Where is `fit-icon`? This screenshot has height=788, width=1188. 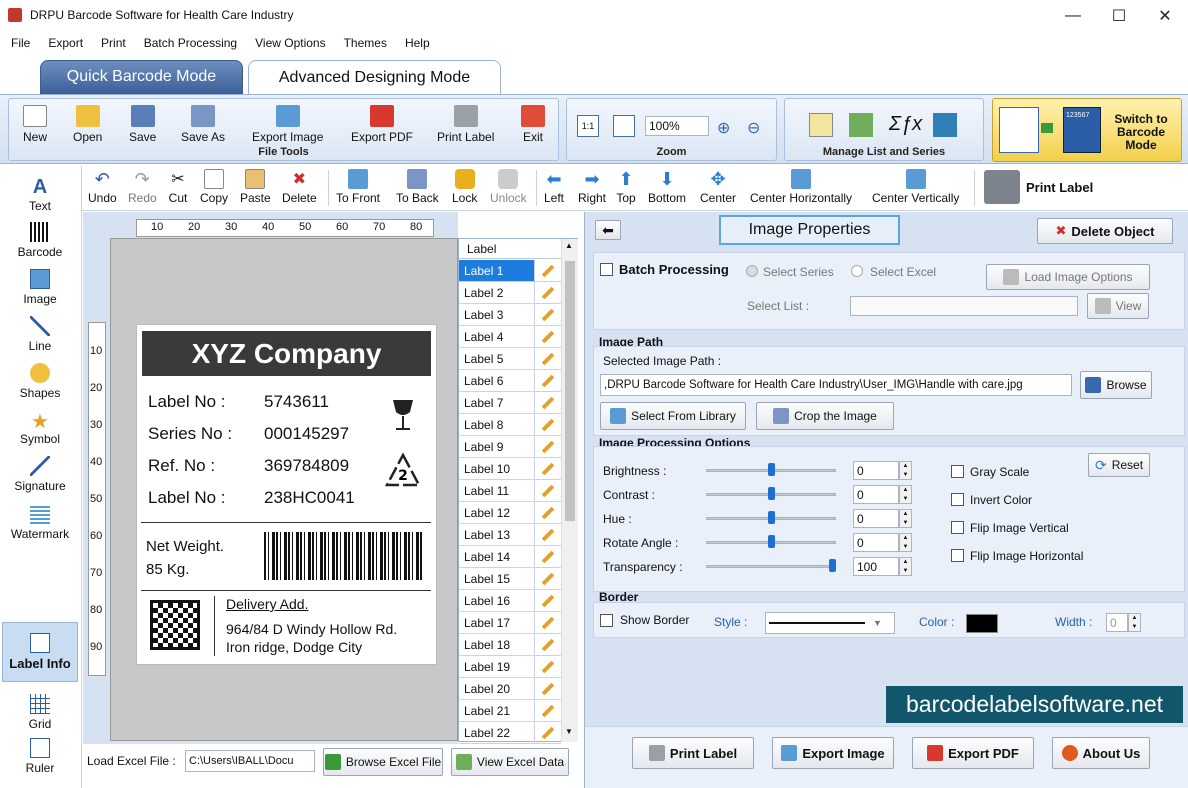 fit-icon is located at coordinates (624, 126).